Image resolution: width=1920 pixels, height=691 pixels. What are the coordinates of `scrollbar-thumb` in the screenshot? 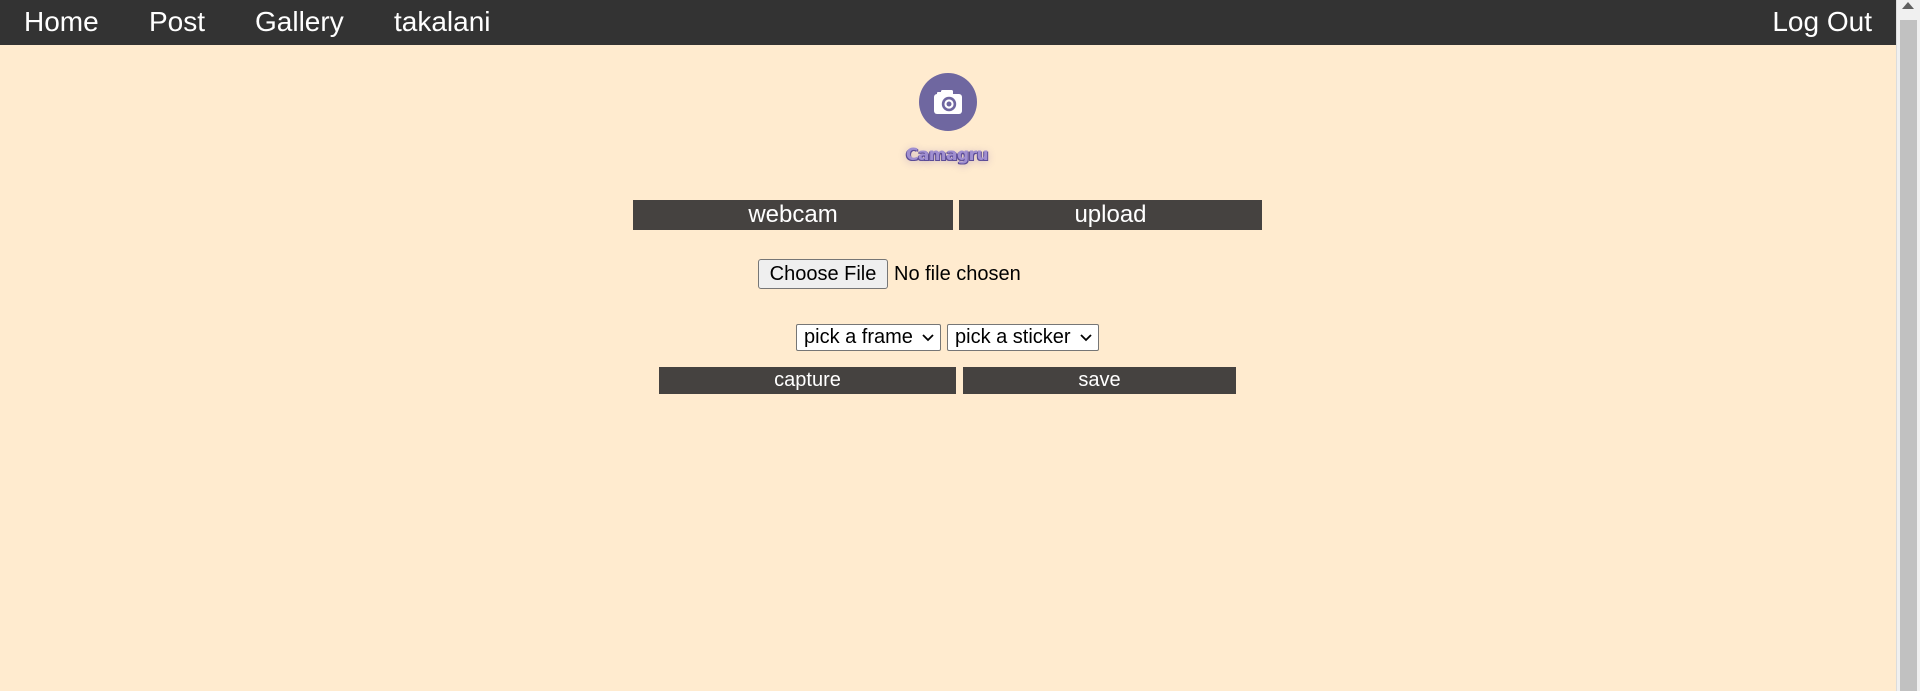 It's located at (1908, 355).